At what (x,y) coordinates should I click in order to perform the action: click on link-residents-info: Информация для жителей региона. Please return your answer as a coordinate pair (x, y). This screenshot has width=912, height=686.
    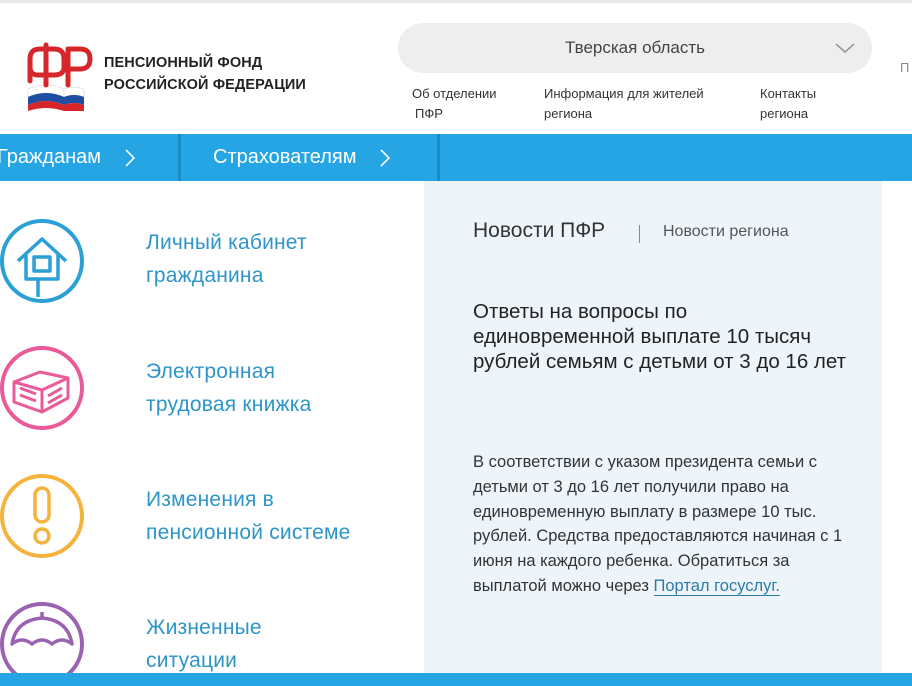
    Looking at the image, I should click on (624, 104).